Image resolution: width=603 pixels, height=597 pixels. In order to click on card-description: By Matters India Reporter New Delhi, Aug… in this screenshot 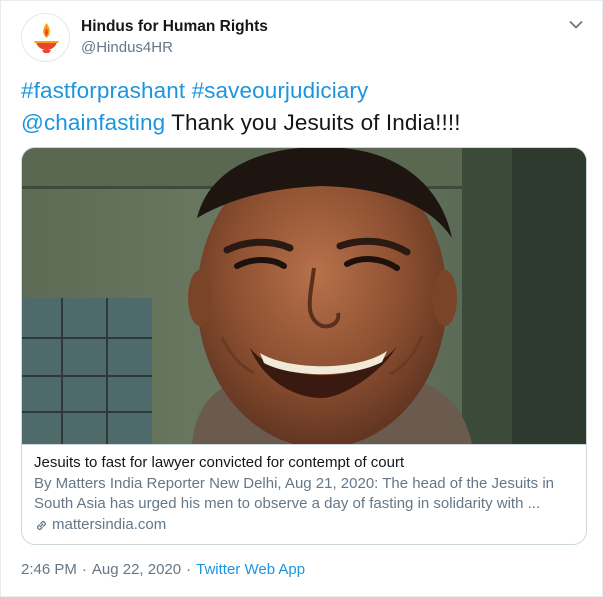, I will do `click(294, 493)`.